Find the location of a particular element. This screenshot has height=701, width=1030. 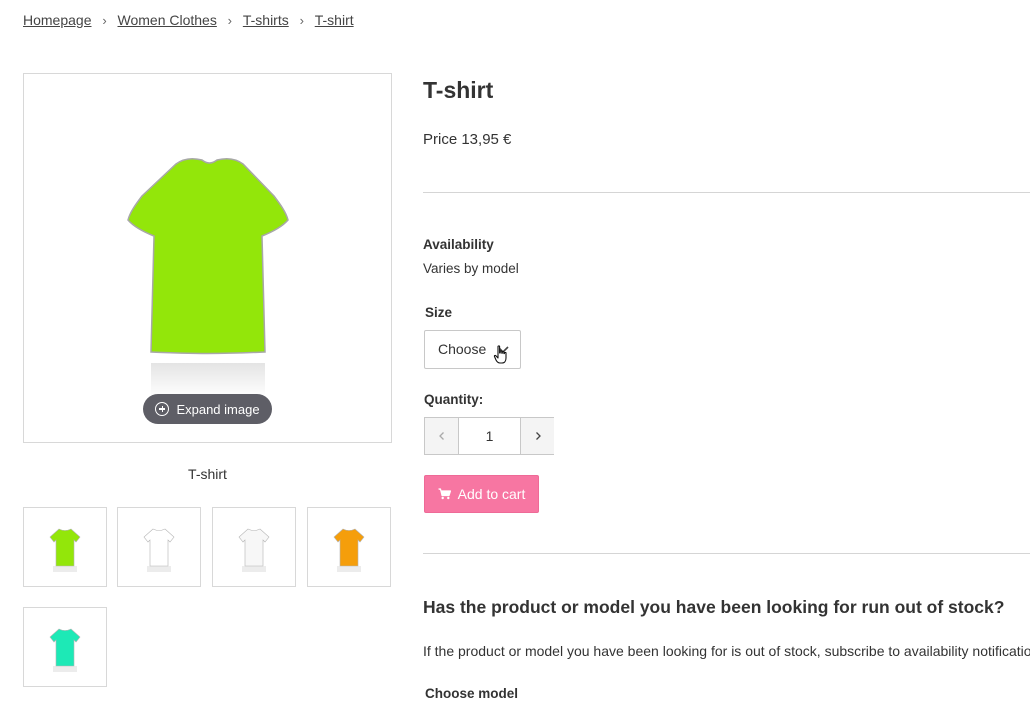

image-caption: T-shirt is located at coordinates (207, 474).